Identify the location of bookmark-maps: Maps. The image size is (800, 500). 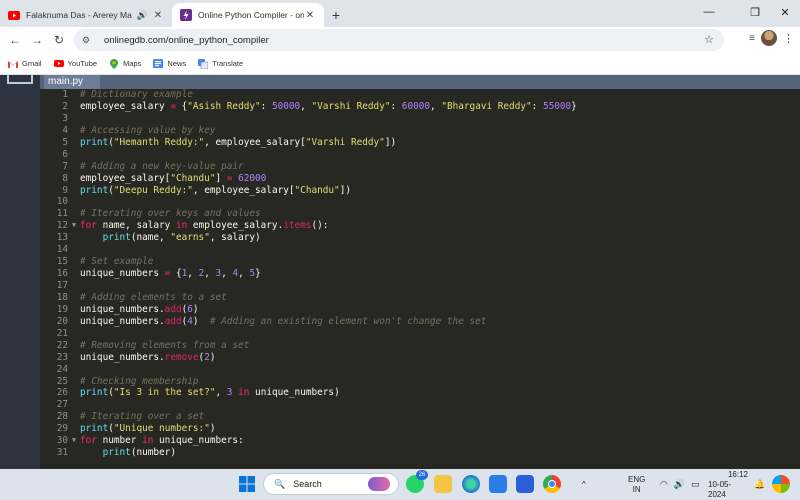
(125, 63).